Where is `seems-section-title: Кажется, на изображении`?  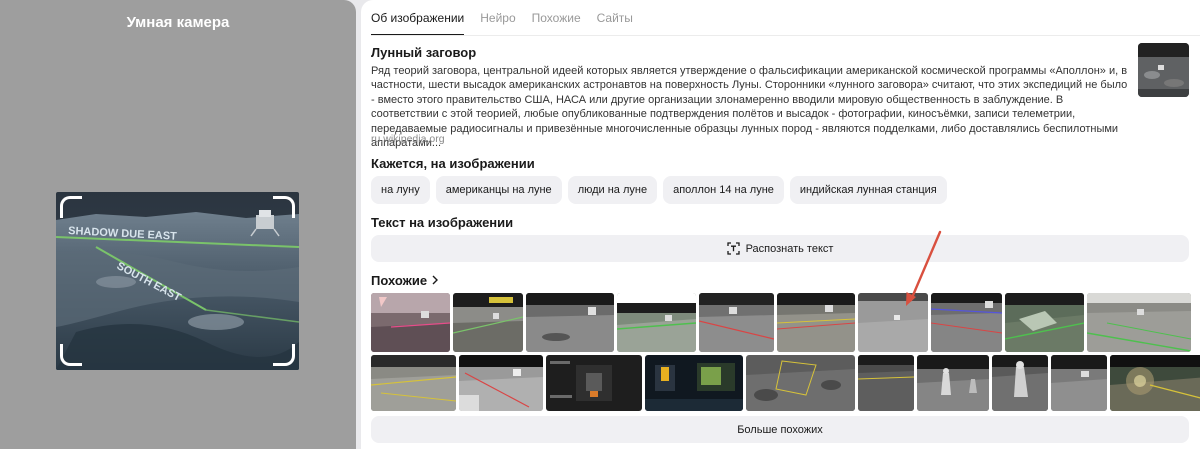
seems-section-title: Кажется, на изображении is located at coordinates (453, 163).